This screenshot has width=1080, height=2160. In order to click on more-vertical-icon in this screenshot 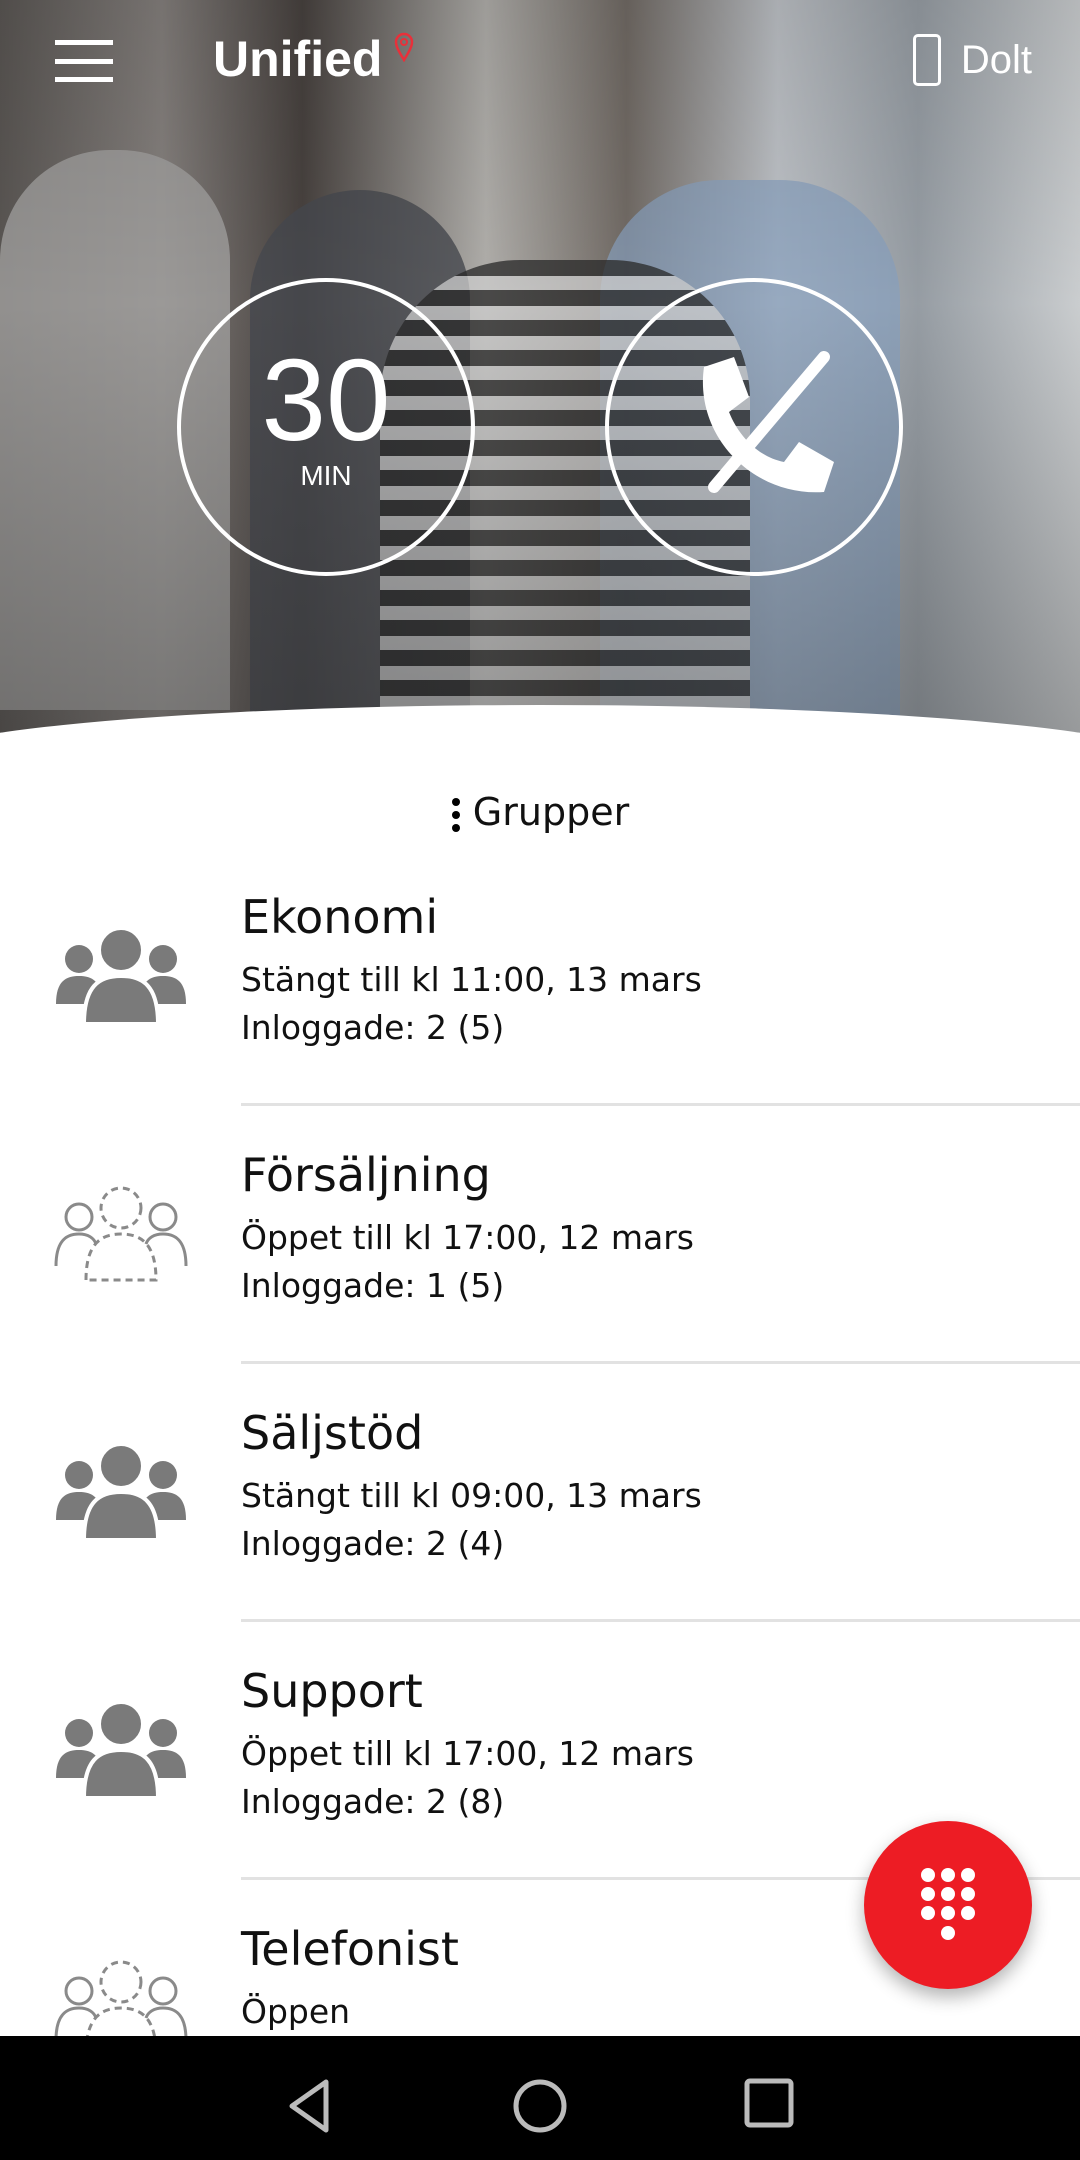, I will do `click(455, 814)`.